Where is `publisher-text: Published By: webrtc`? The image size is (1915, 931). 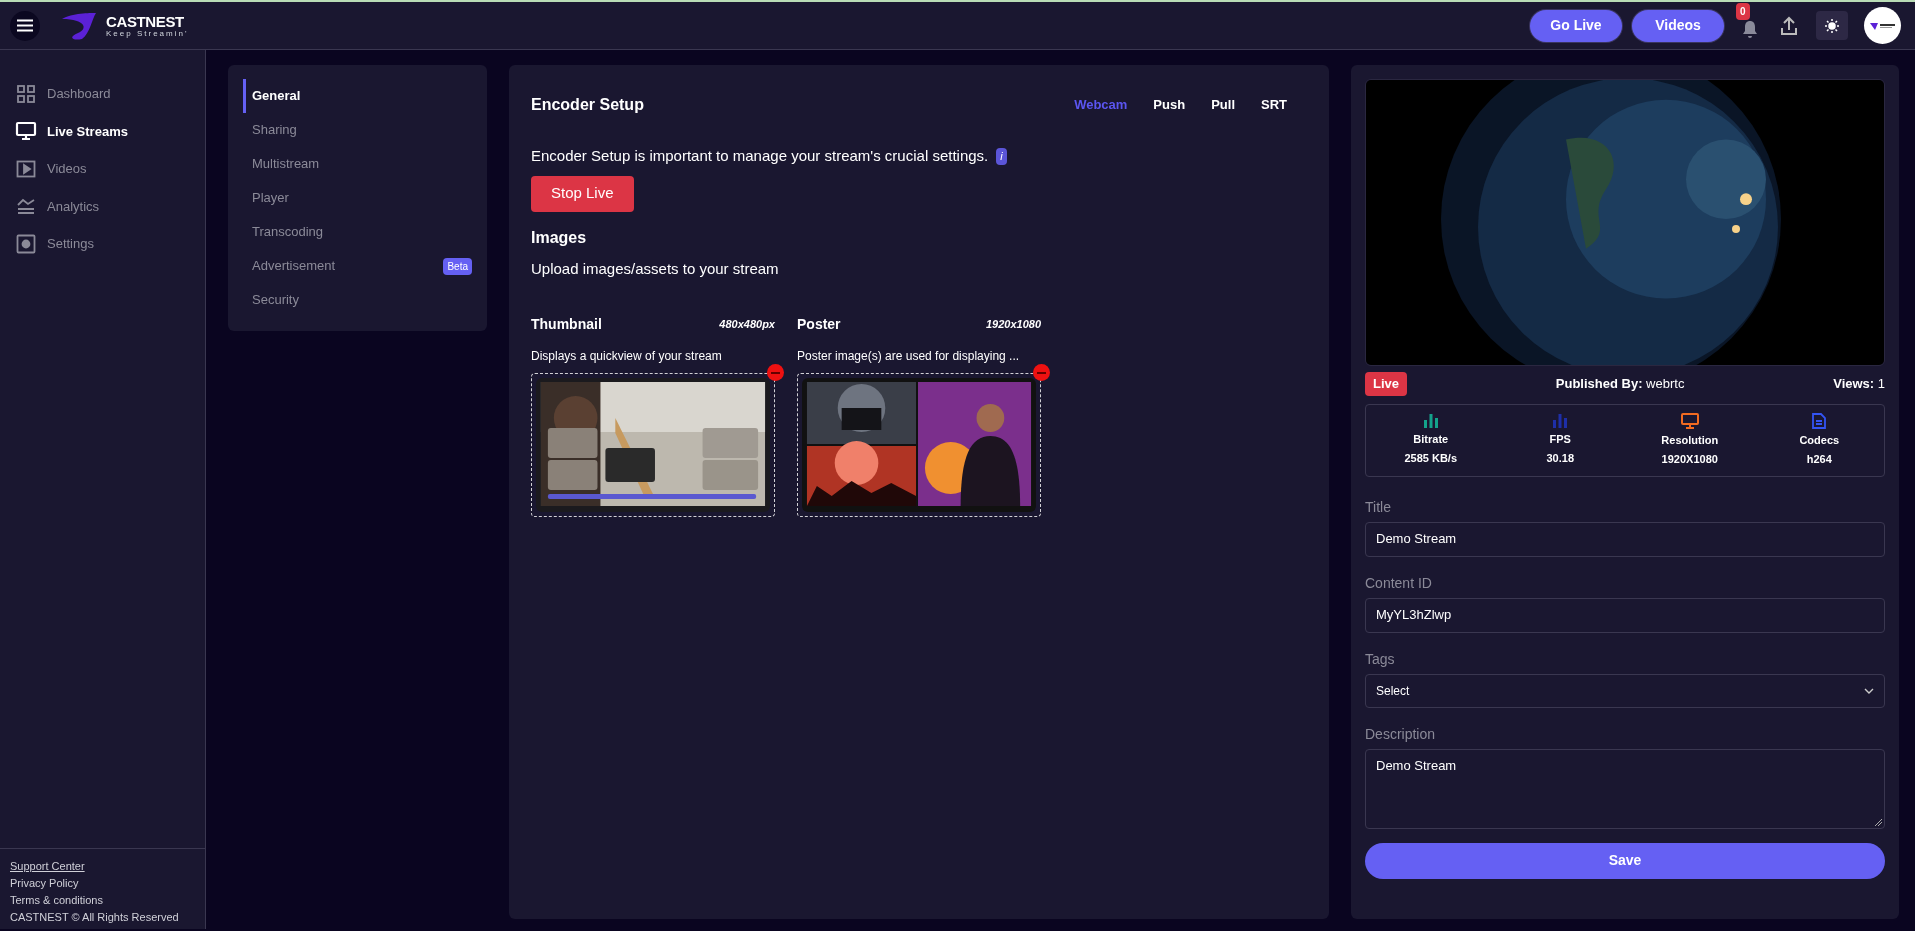 publisher-text: Published By: webrtc is located at coordinates (1620, 384).